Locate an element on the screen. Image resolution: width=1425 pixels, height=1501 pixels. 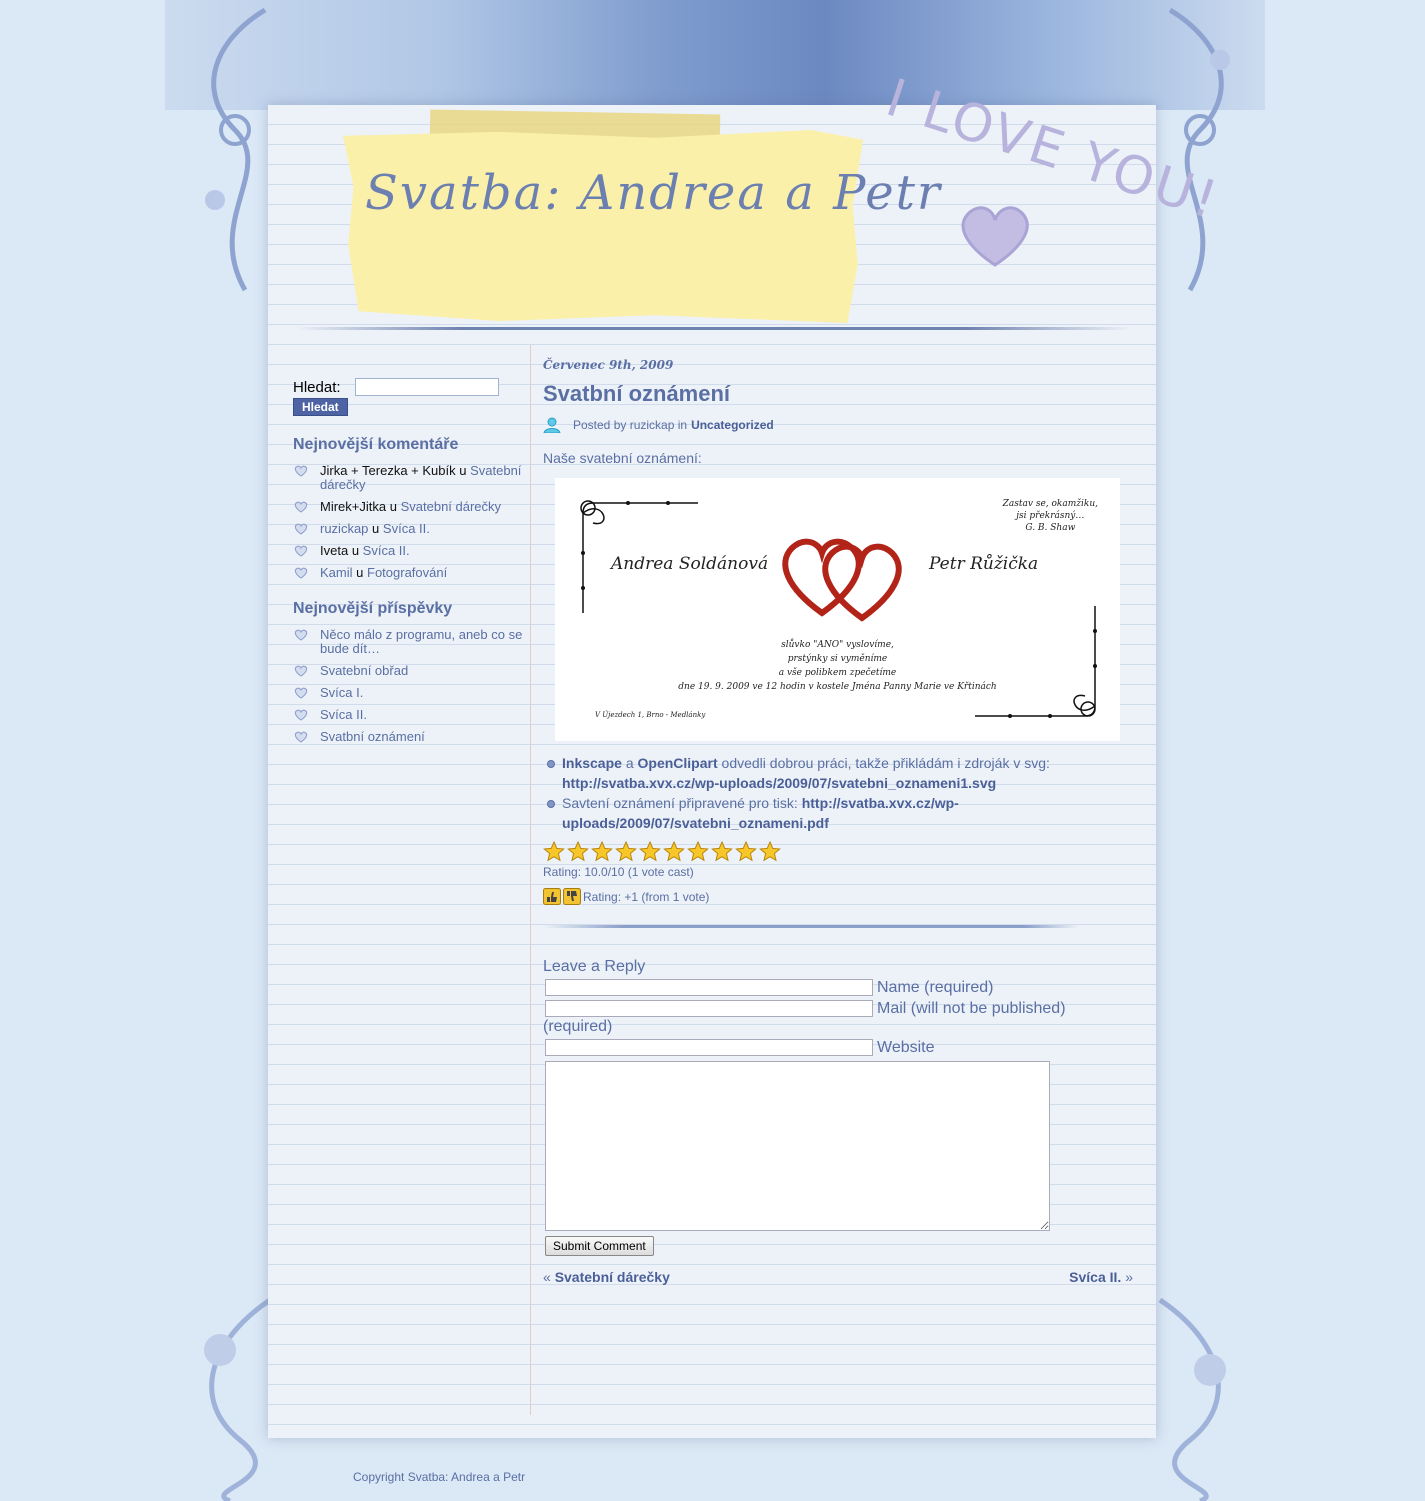
floral-bottom-right-icon is located at coordinates (1192, 1399).